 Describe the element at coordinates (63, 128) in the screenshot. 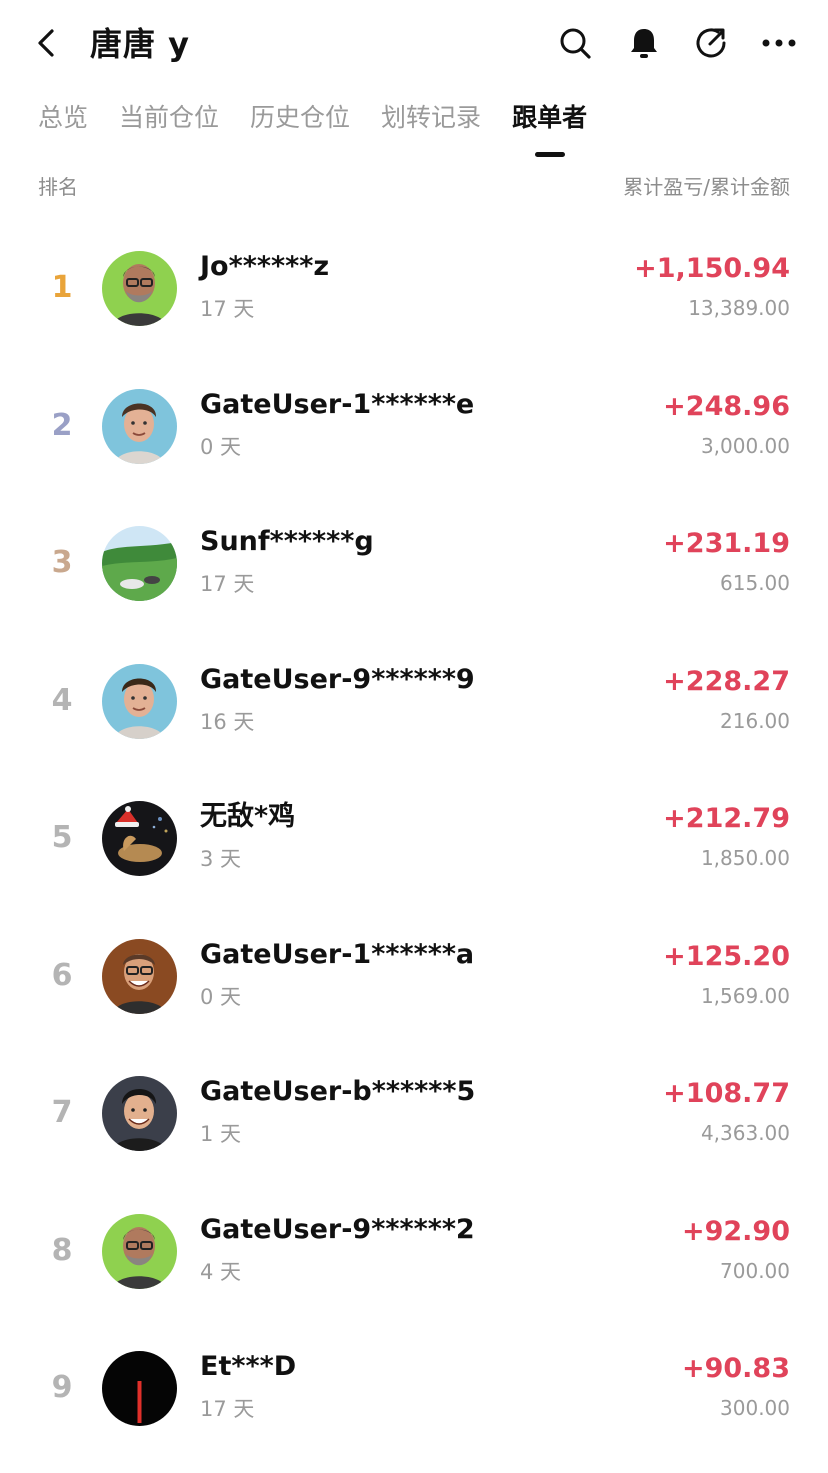

I see `tab-overview: 总览` at that location.